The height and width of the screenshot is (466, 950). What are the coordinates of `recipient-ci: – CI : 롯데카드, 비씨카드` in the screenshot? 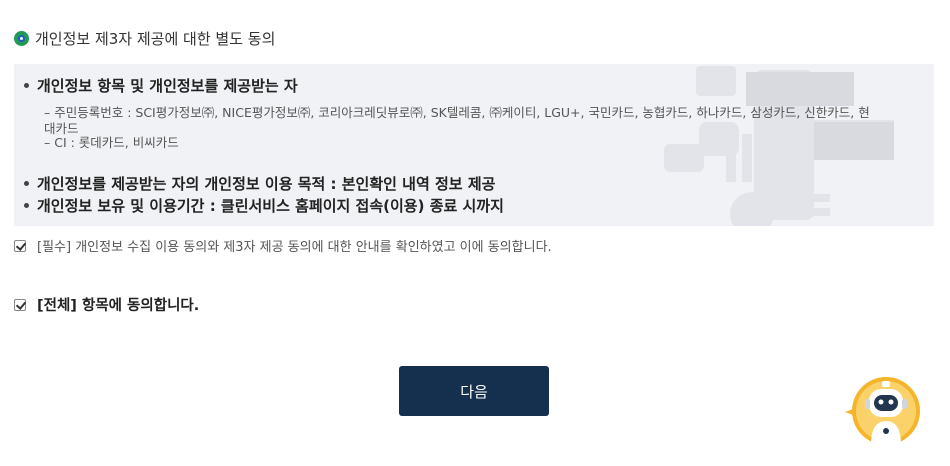 It's located at (111, 142).